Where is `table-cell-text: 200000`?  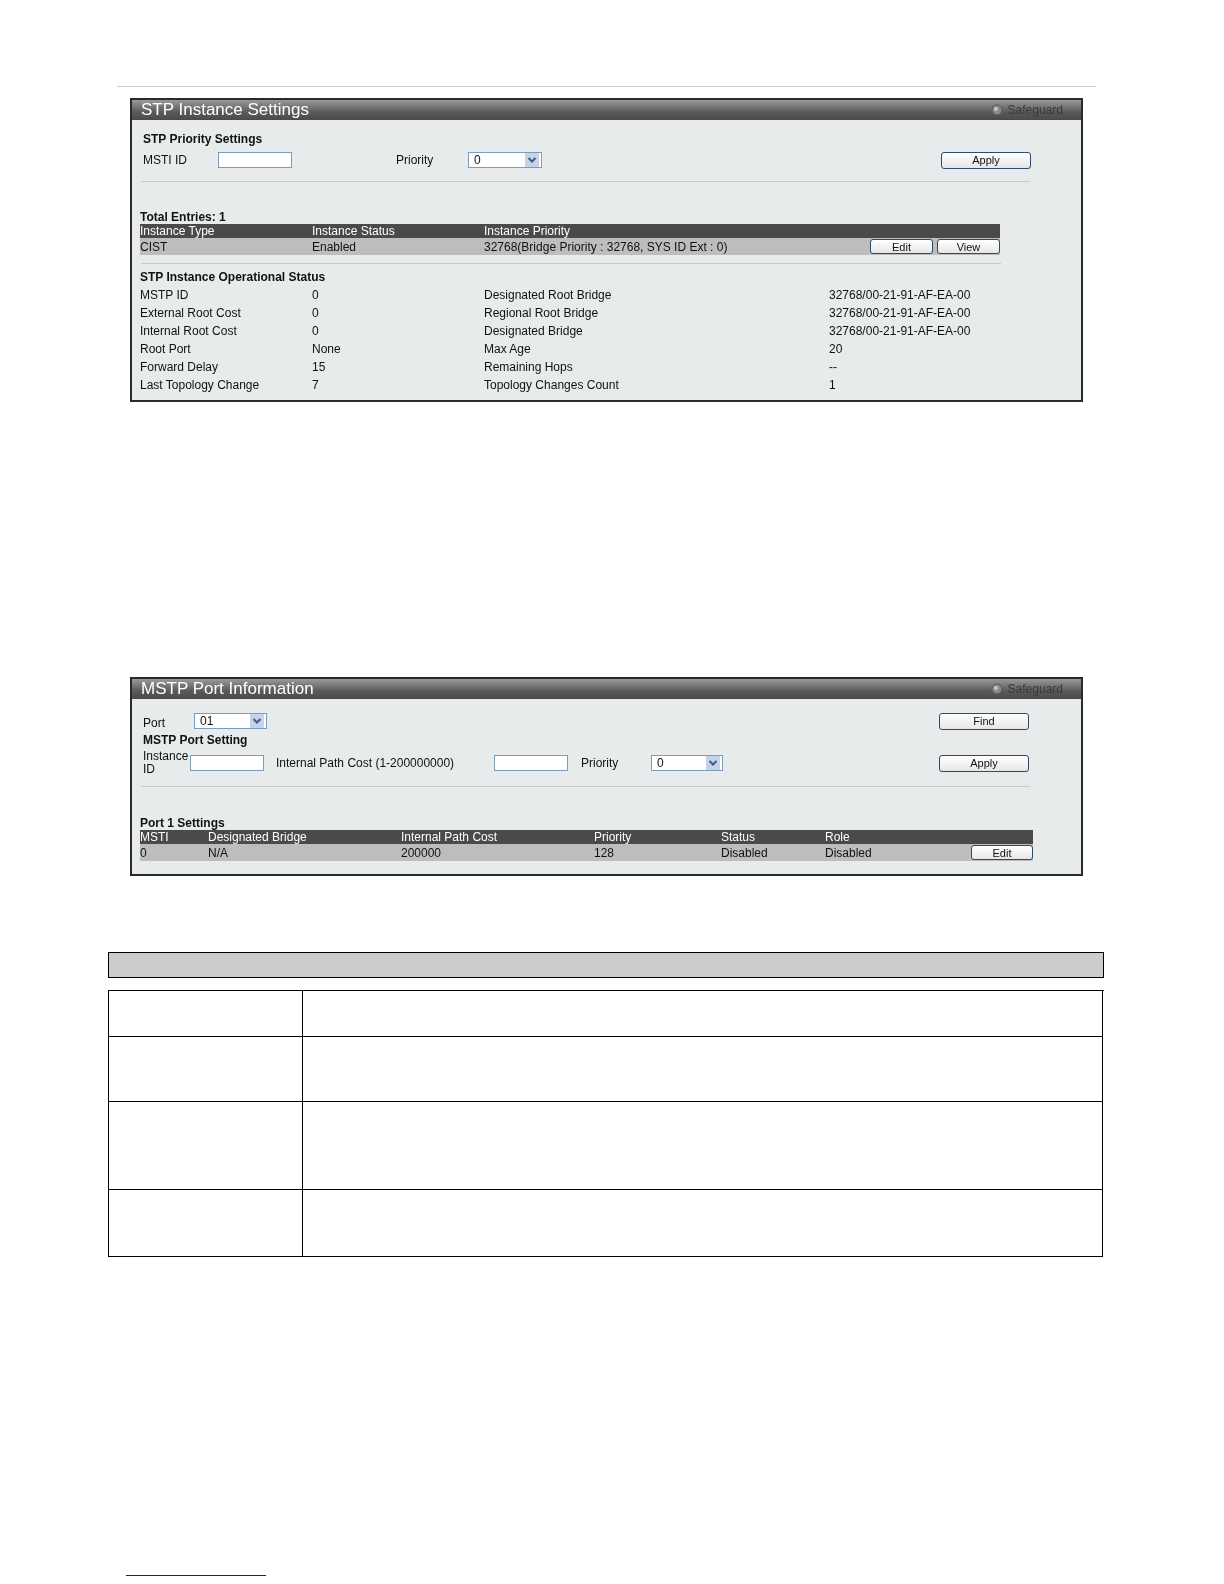
table-cell-text: 200000 is located at coordinates (422, 852).